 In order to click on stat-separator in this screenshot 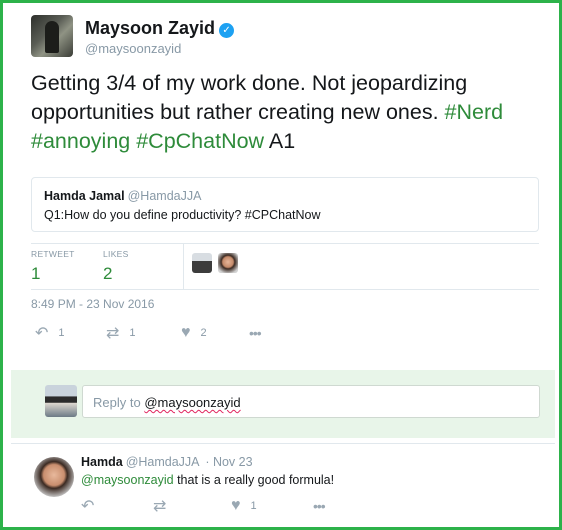, I will do `click(183, 266)`.